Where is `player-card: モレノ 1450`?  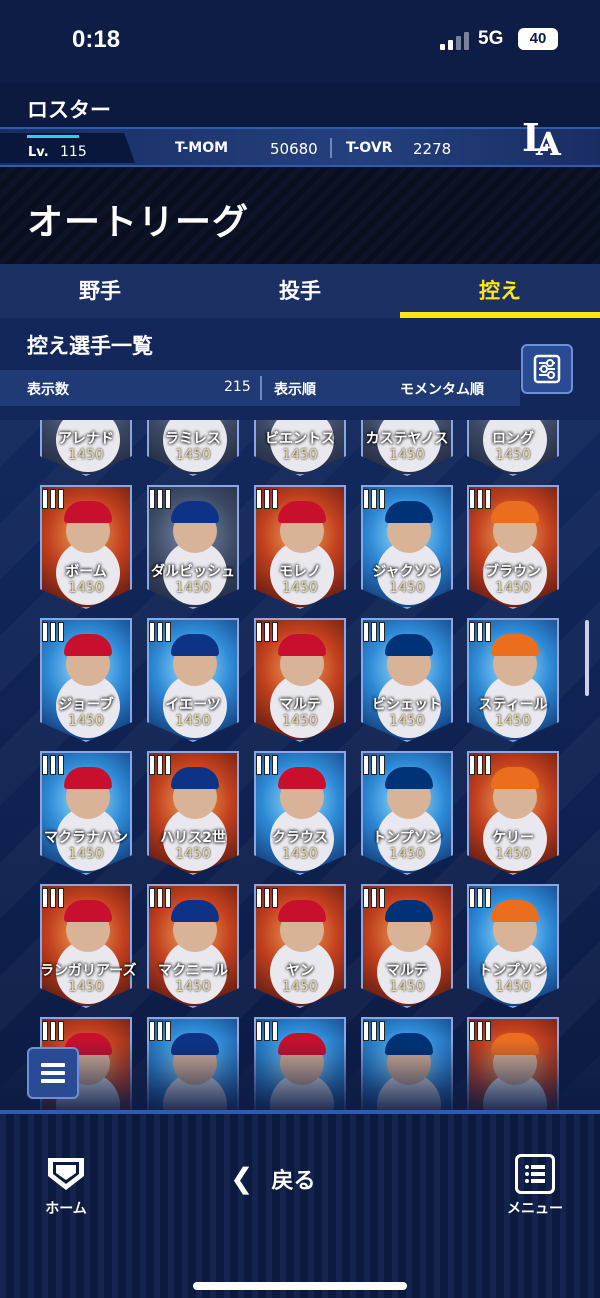
player-card: モレノ 1450 is located at coordinates (300, 547).